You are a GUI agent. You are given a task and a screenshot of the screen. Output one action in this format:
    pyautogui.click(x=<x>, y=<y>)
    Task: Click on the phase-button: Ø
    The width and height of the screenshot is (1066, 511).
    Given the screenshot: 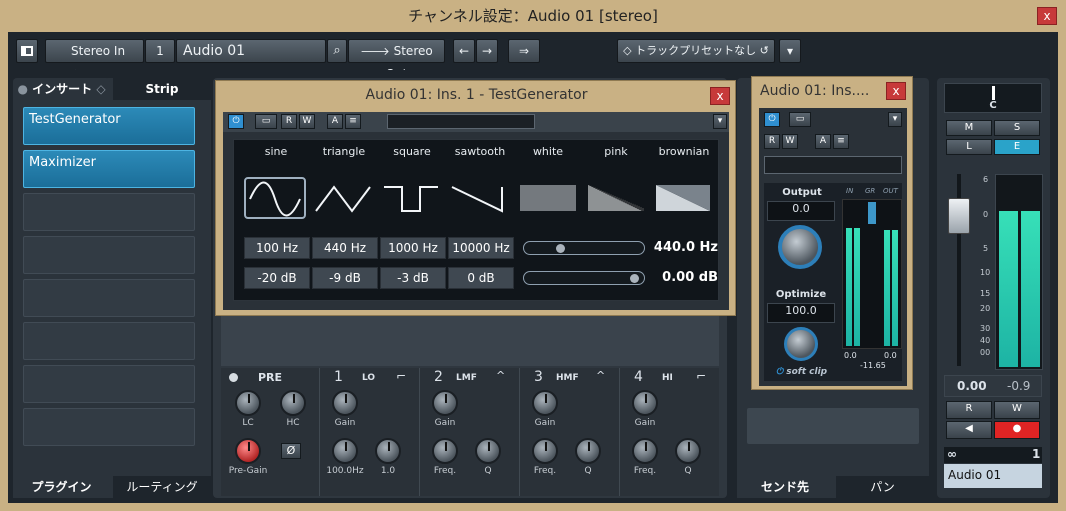 What is the action you would take?
    pyautogui.click(x=291, y=451)
    